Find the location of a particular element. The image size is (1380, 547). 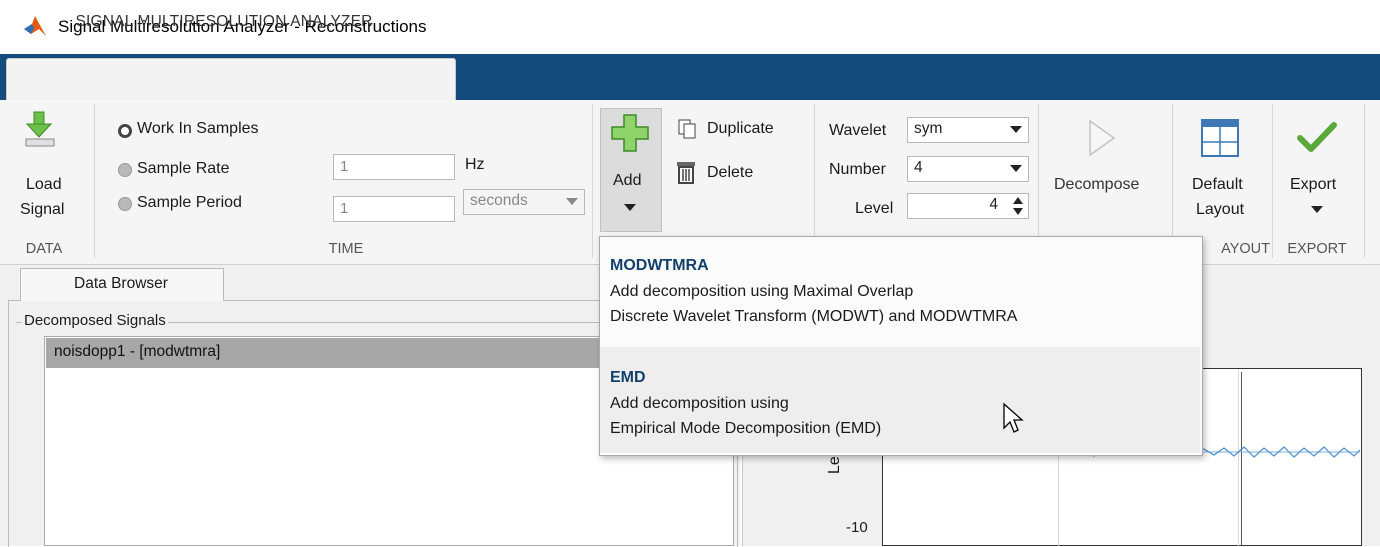

menu-item-title: MODWTMRA is located at coordinates (659, 265).